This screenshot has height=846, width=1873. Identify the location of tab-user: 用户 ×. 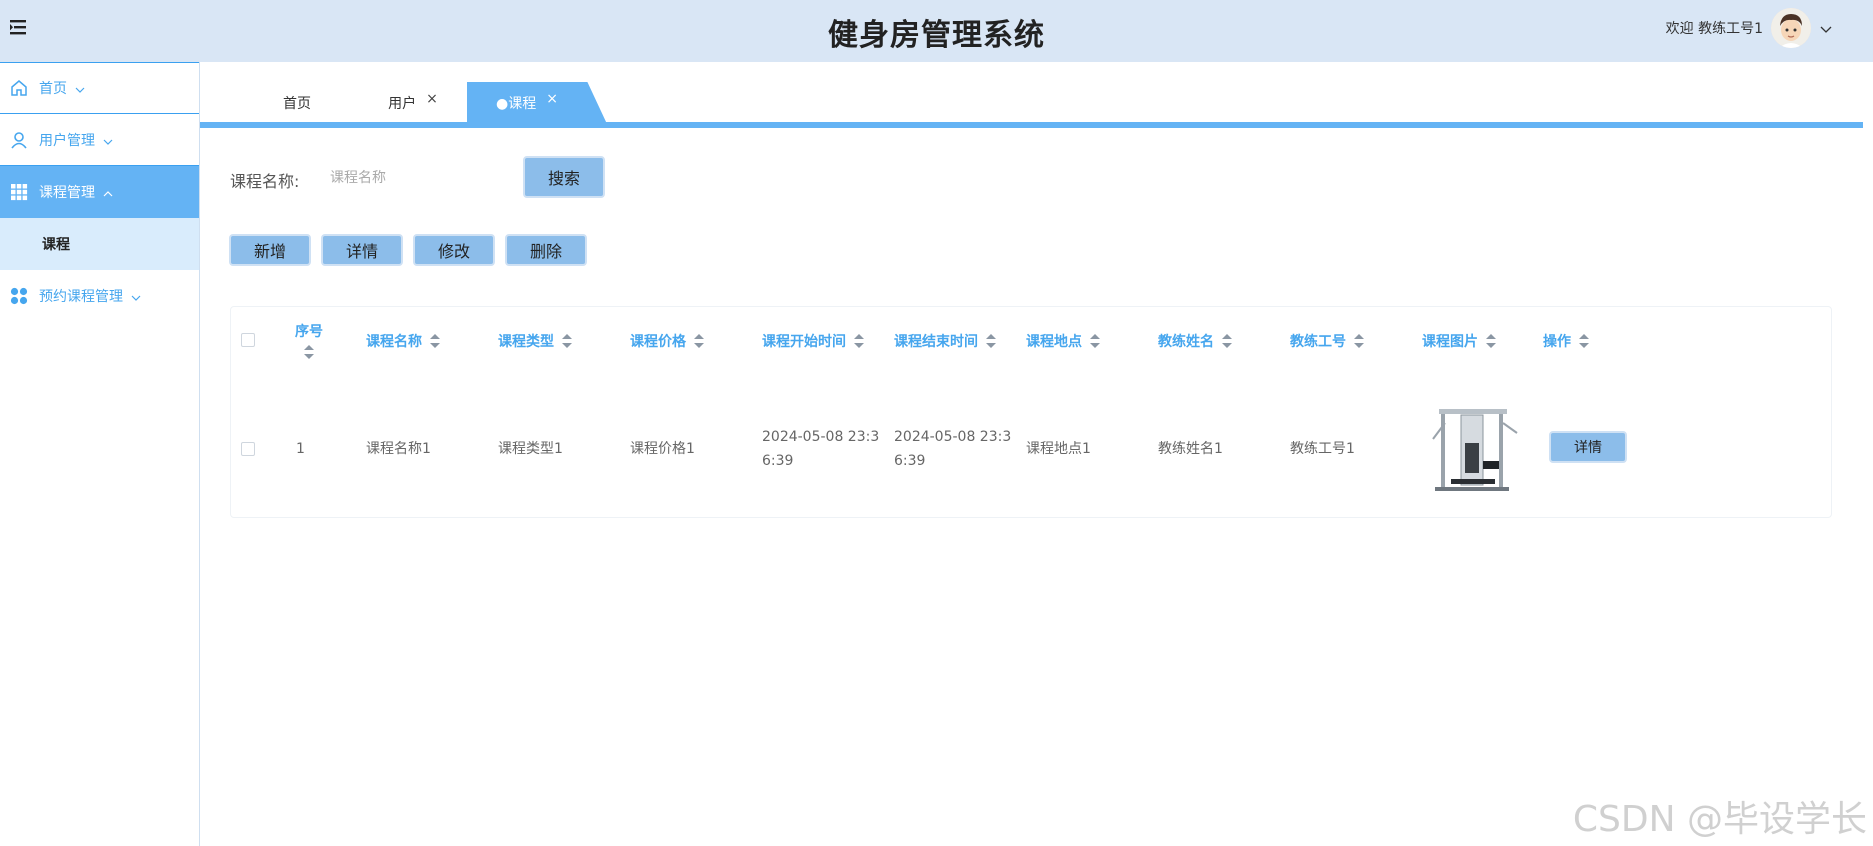
(413, 103).